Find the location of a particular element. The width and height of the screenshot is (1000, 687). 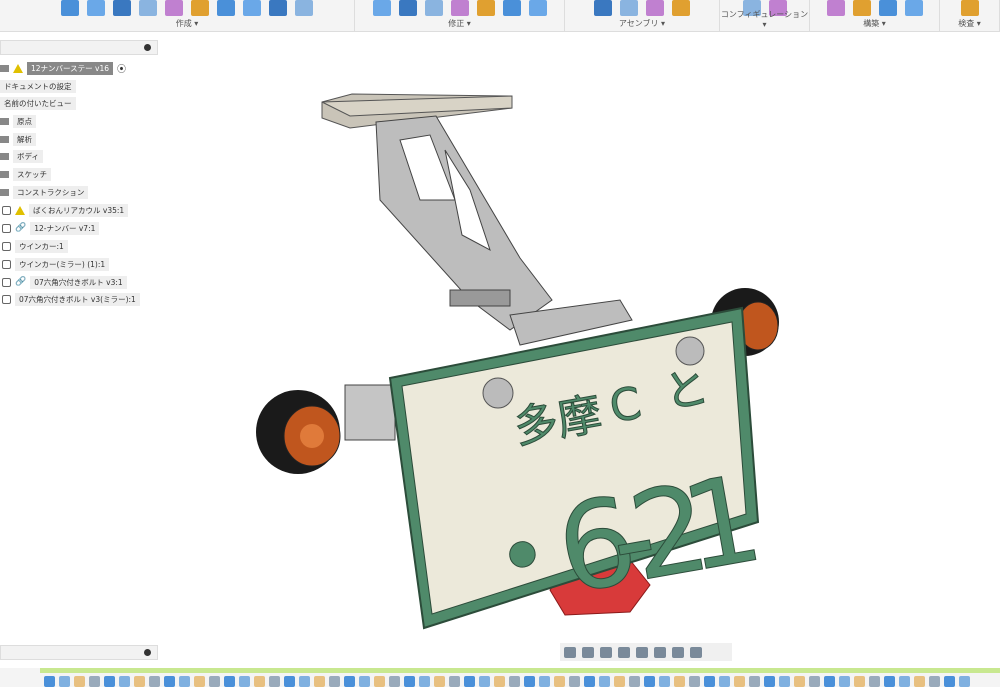

browser-item: ウインカー:1 is located at coordinates (35, 246).